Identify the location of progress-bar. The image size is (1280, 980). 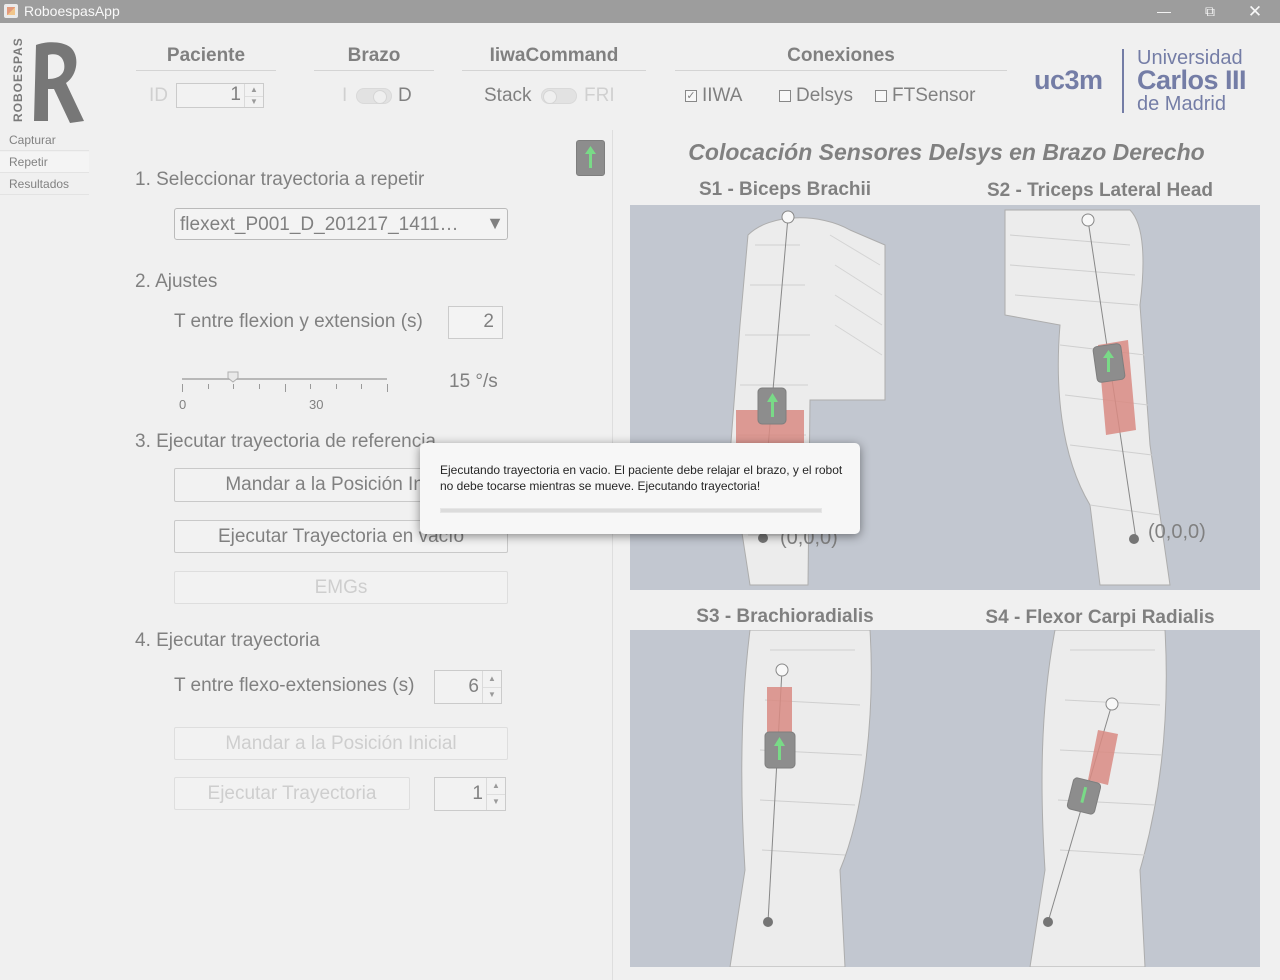
(631, 510).